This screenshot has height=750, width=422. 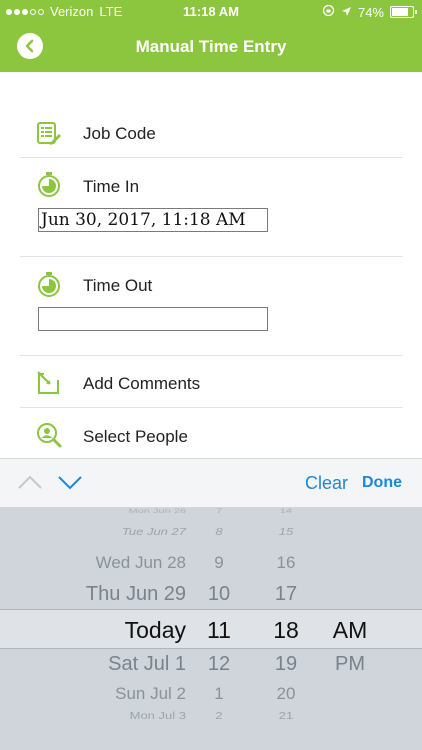 What do you see at coordinates (350, 630) in the screenshot?
I see `ampm-option-selected: AM` at bounding box center [350, 630].